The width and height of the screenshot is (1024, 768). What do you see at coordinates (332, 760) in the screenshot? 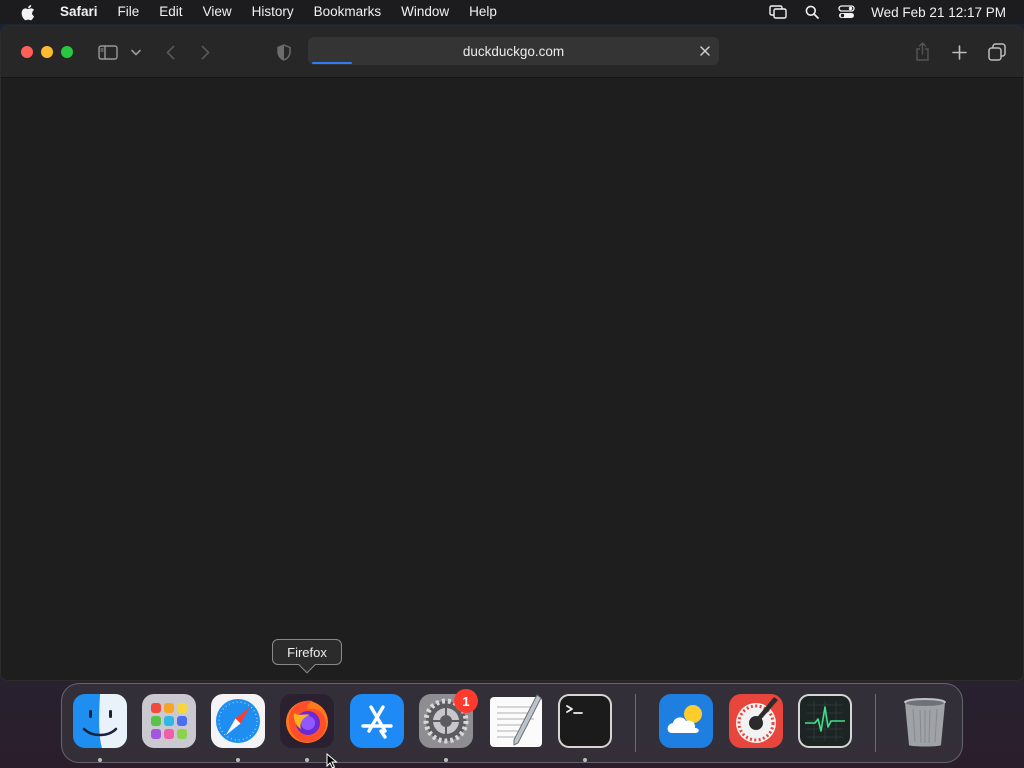
I see `mouse-cursor-icon` at bounding box center [332, 760].